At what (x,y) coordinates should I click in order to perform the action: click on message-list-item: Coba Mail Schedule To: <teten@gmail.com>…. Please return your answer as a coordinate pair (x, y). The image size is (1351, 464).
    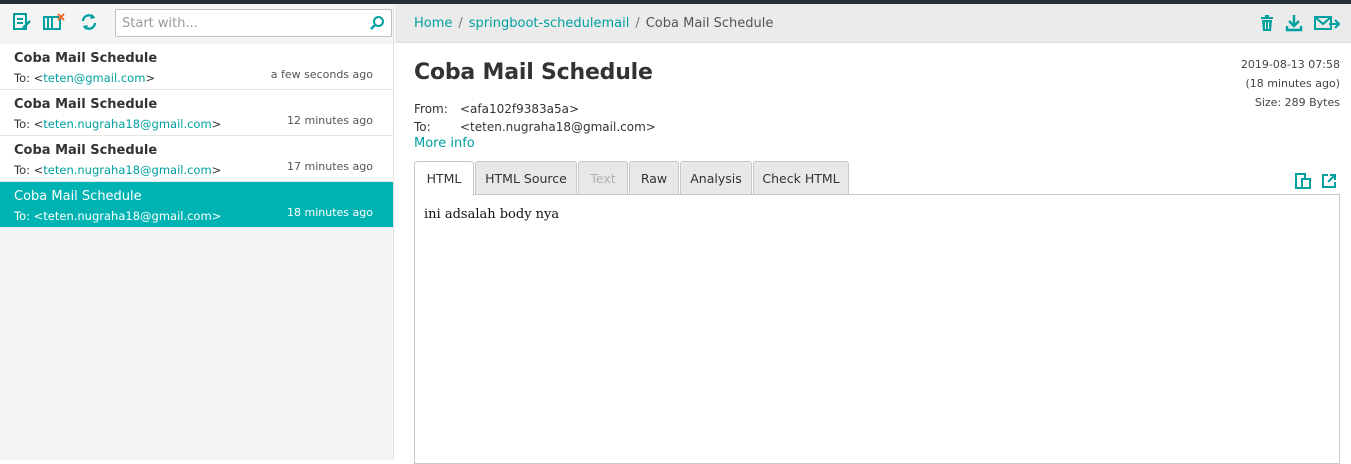
    Looking at the image, I should click on (196, 67).